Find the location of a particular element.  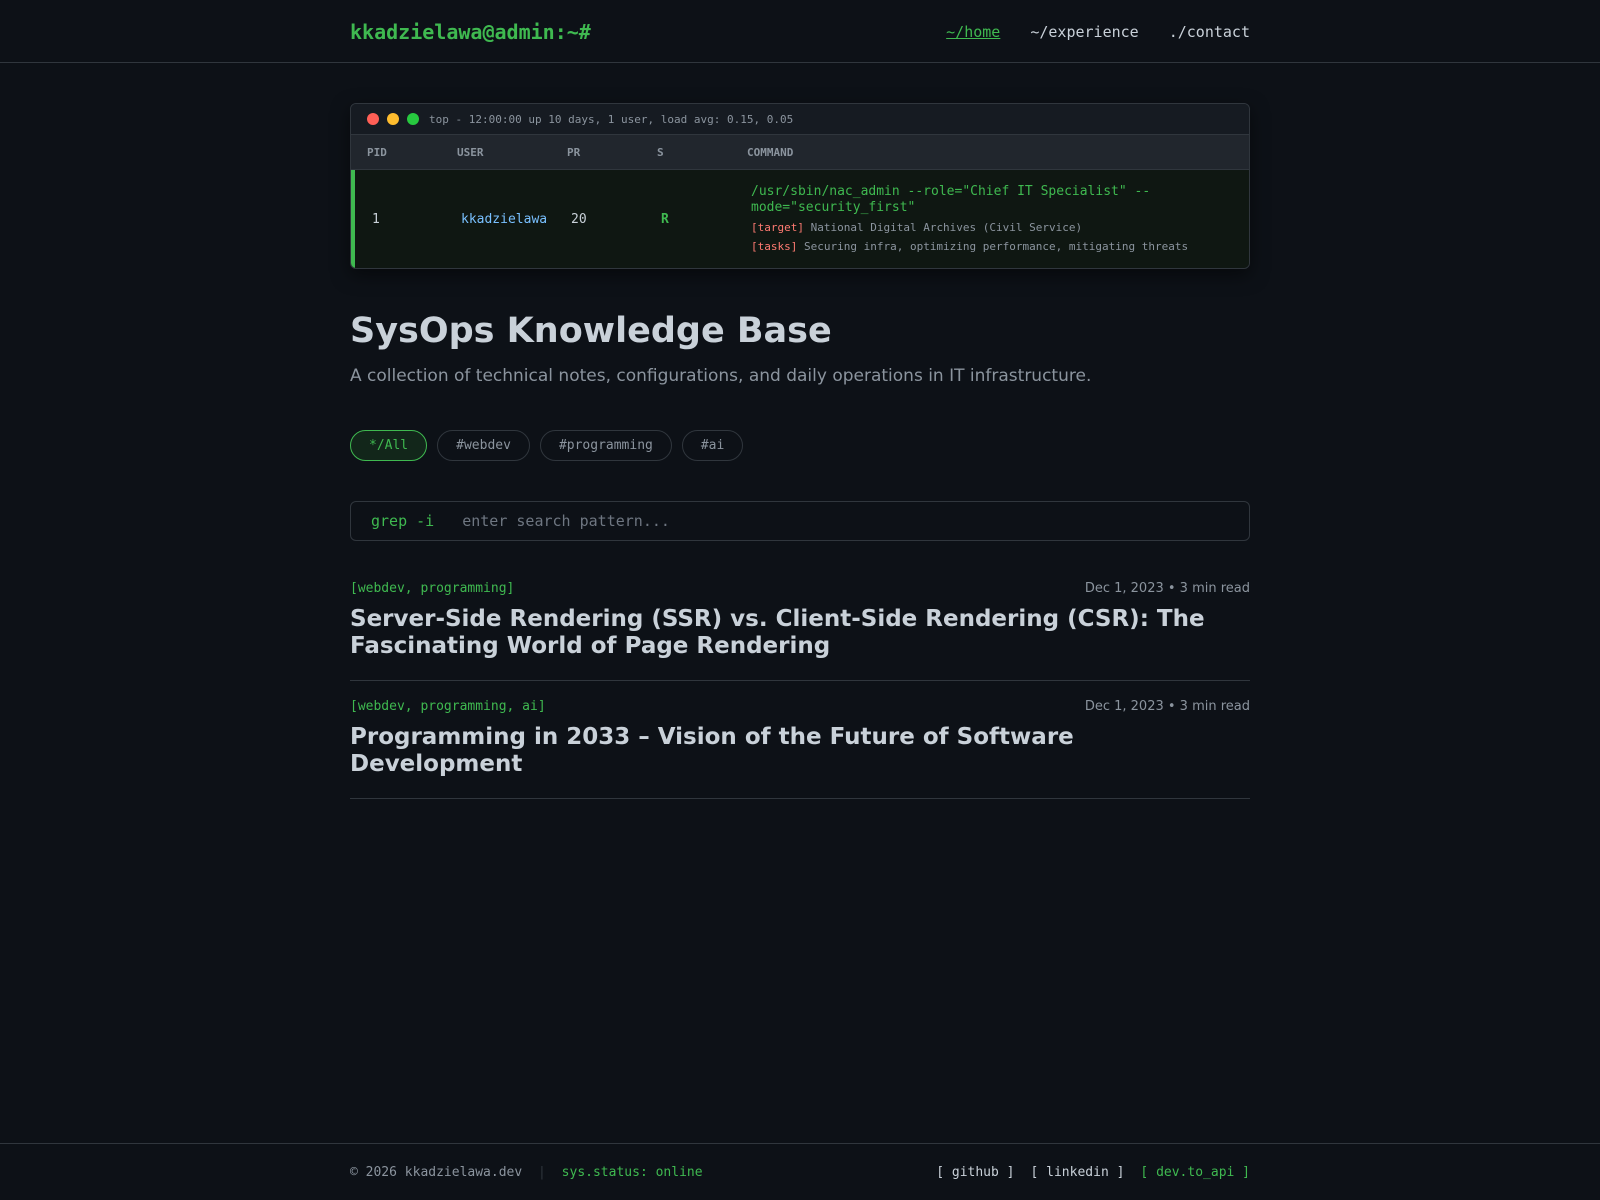

github-link: [ github ] is located at coordinates (975, 1172).